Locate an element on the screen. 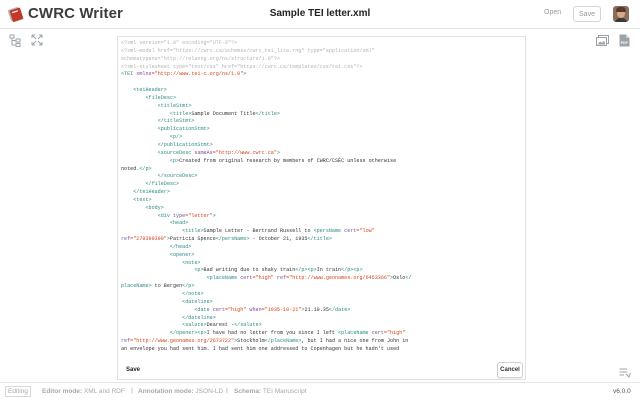 The image size is (640, 401). code-token-tag: </fileDesc> is located at coordinates (150, 184).